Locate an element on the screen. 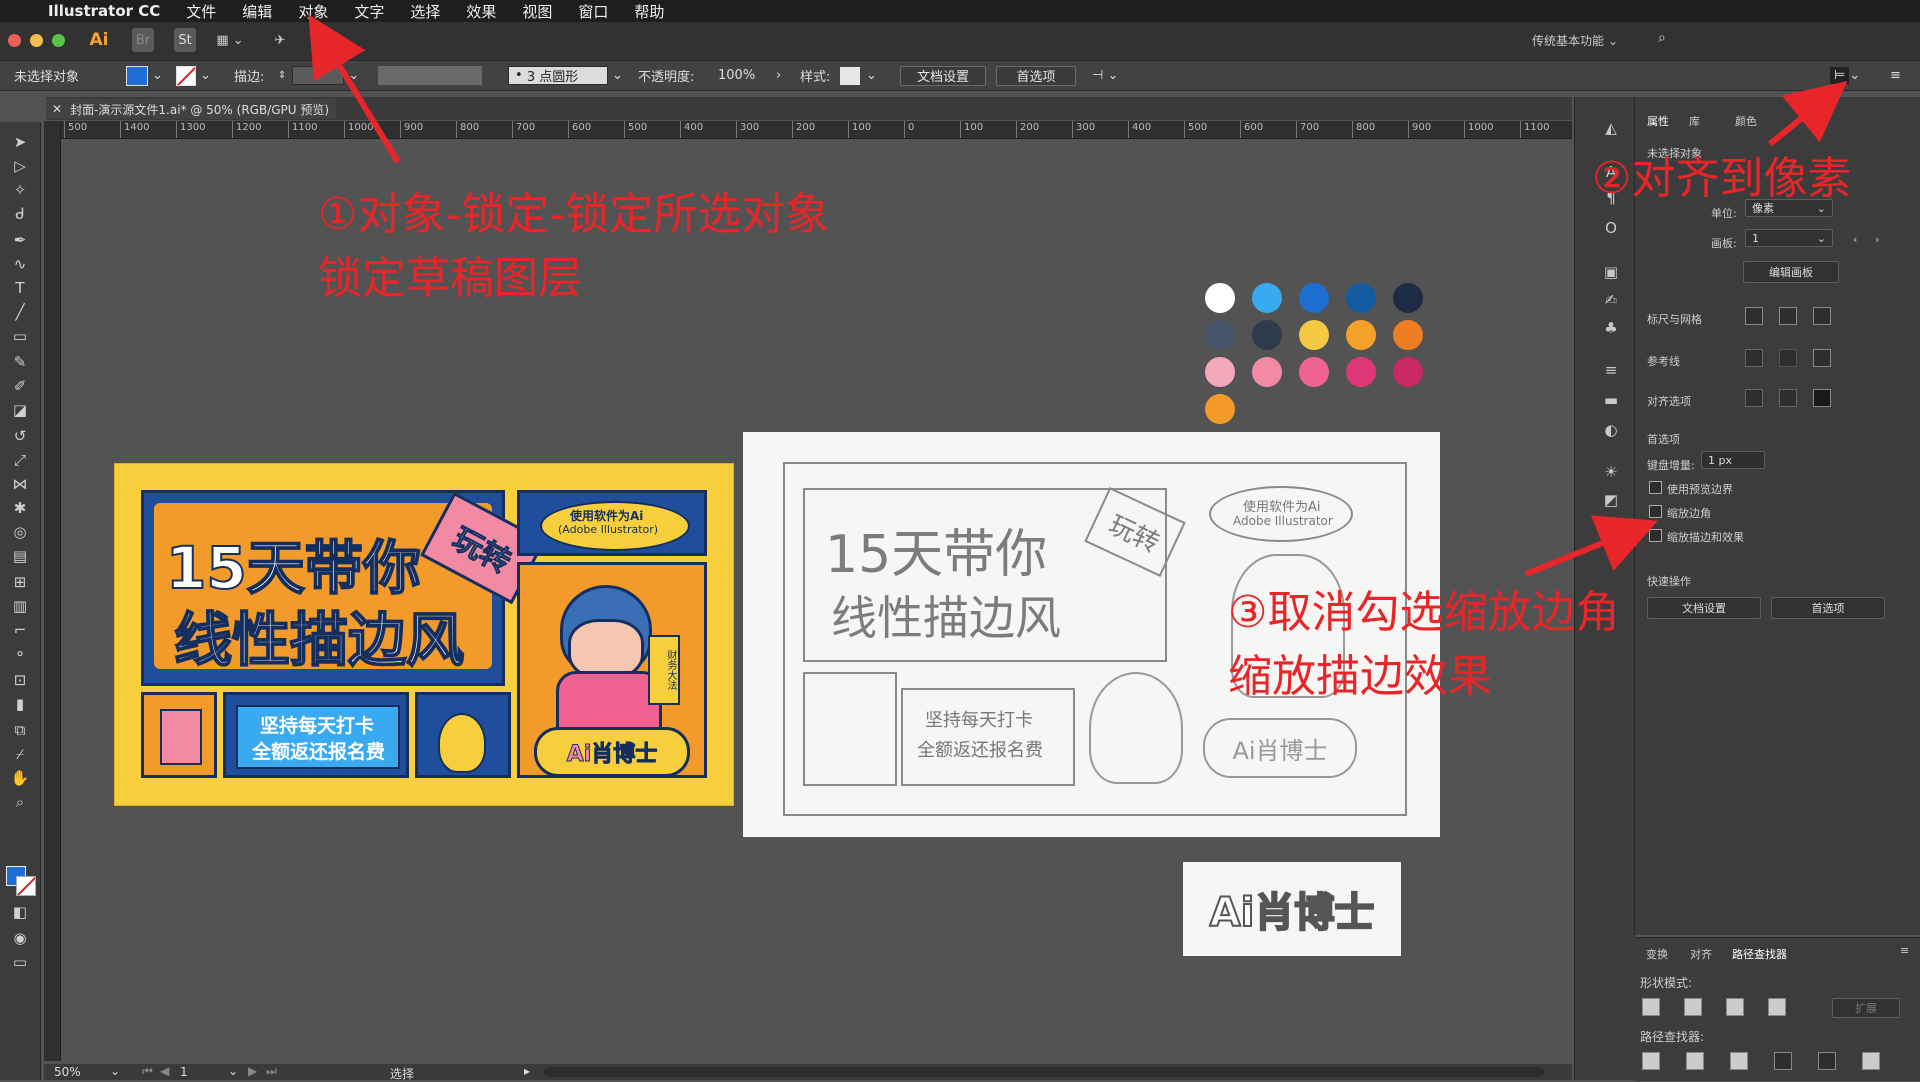  arrow-to-scale-options is located at coordinates (1591, 546).